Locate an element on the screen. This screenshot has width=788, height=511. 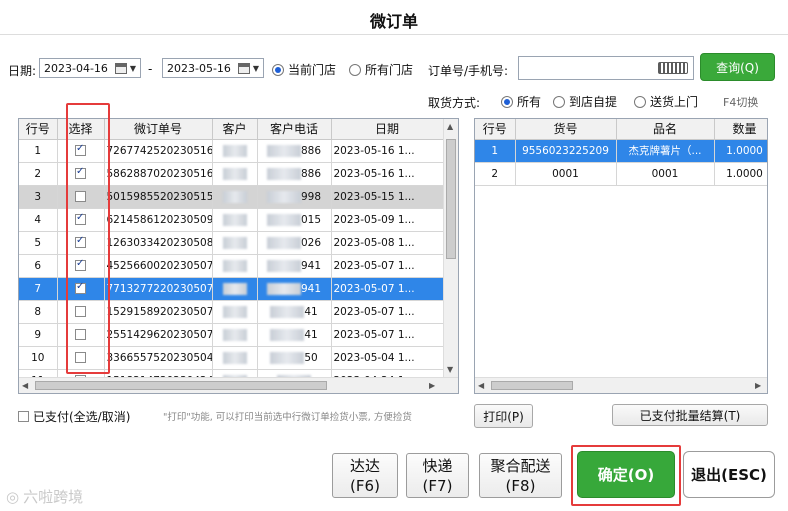
row-number: 8 is located at coordinates (38, 312).